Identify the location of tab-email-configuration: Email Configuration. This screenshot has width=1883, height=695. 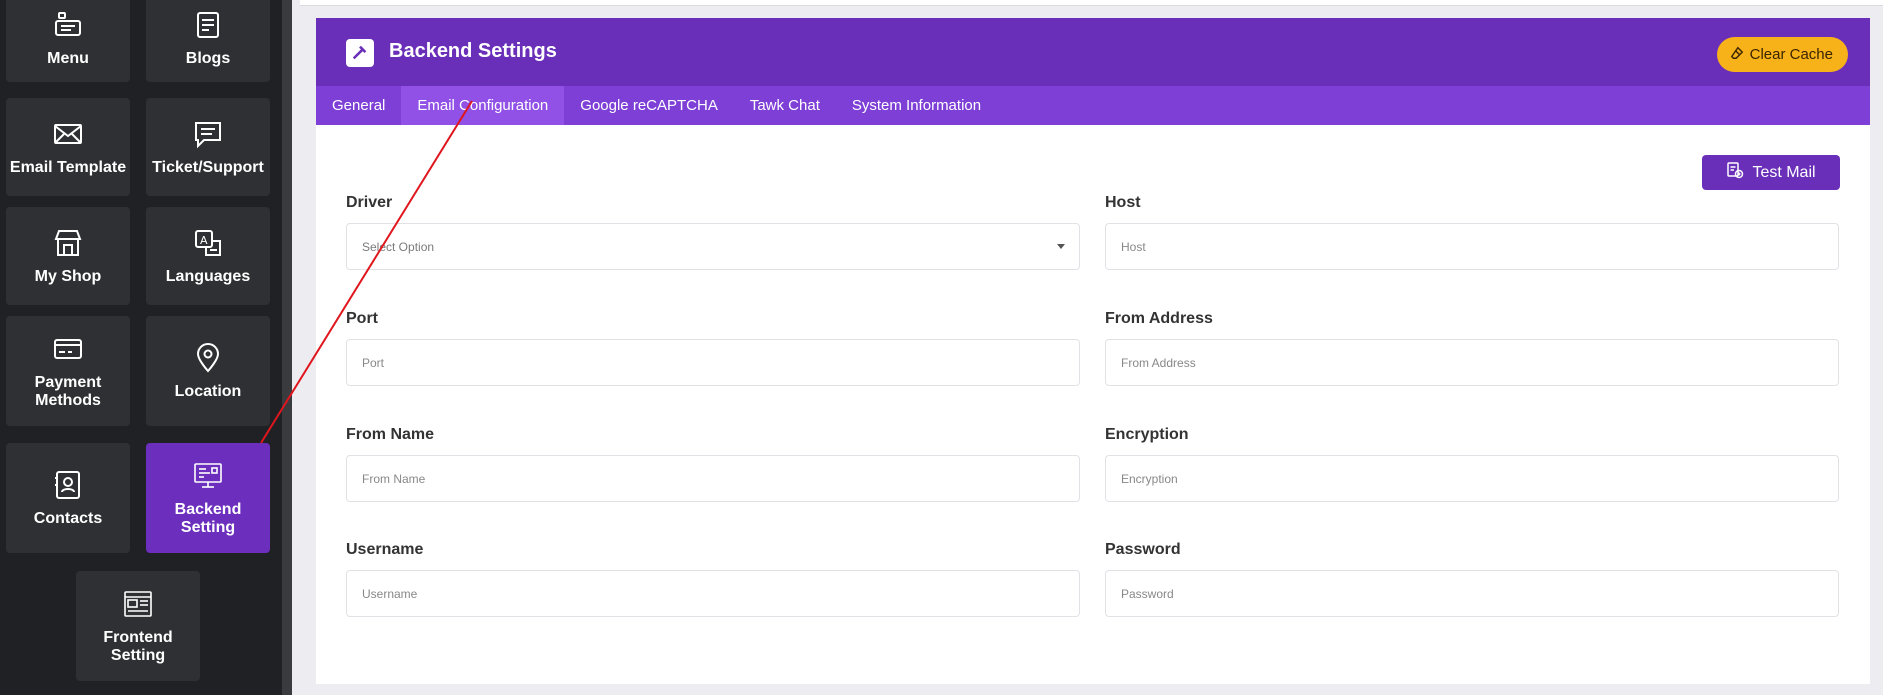
(483, 105).